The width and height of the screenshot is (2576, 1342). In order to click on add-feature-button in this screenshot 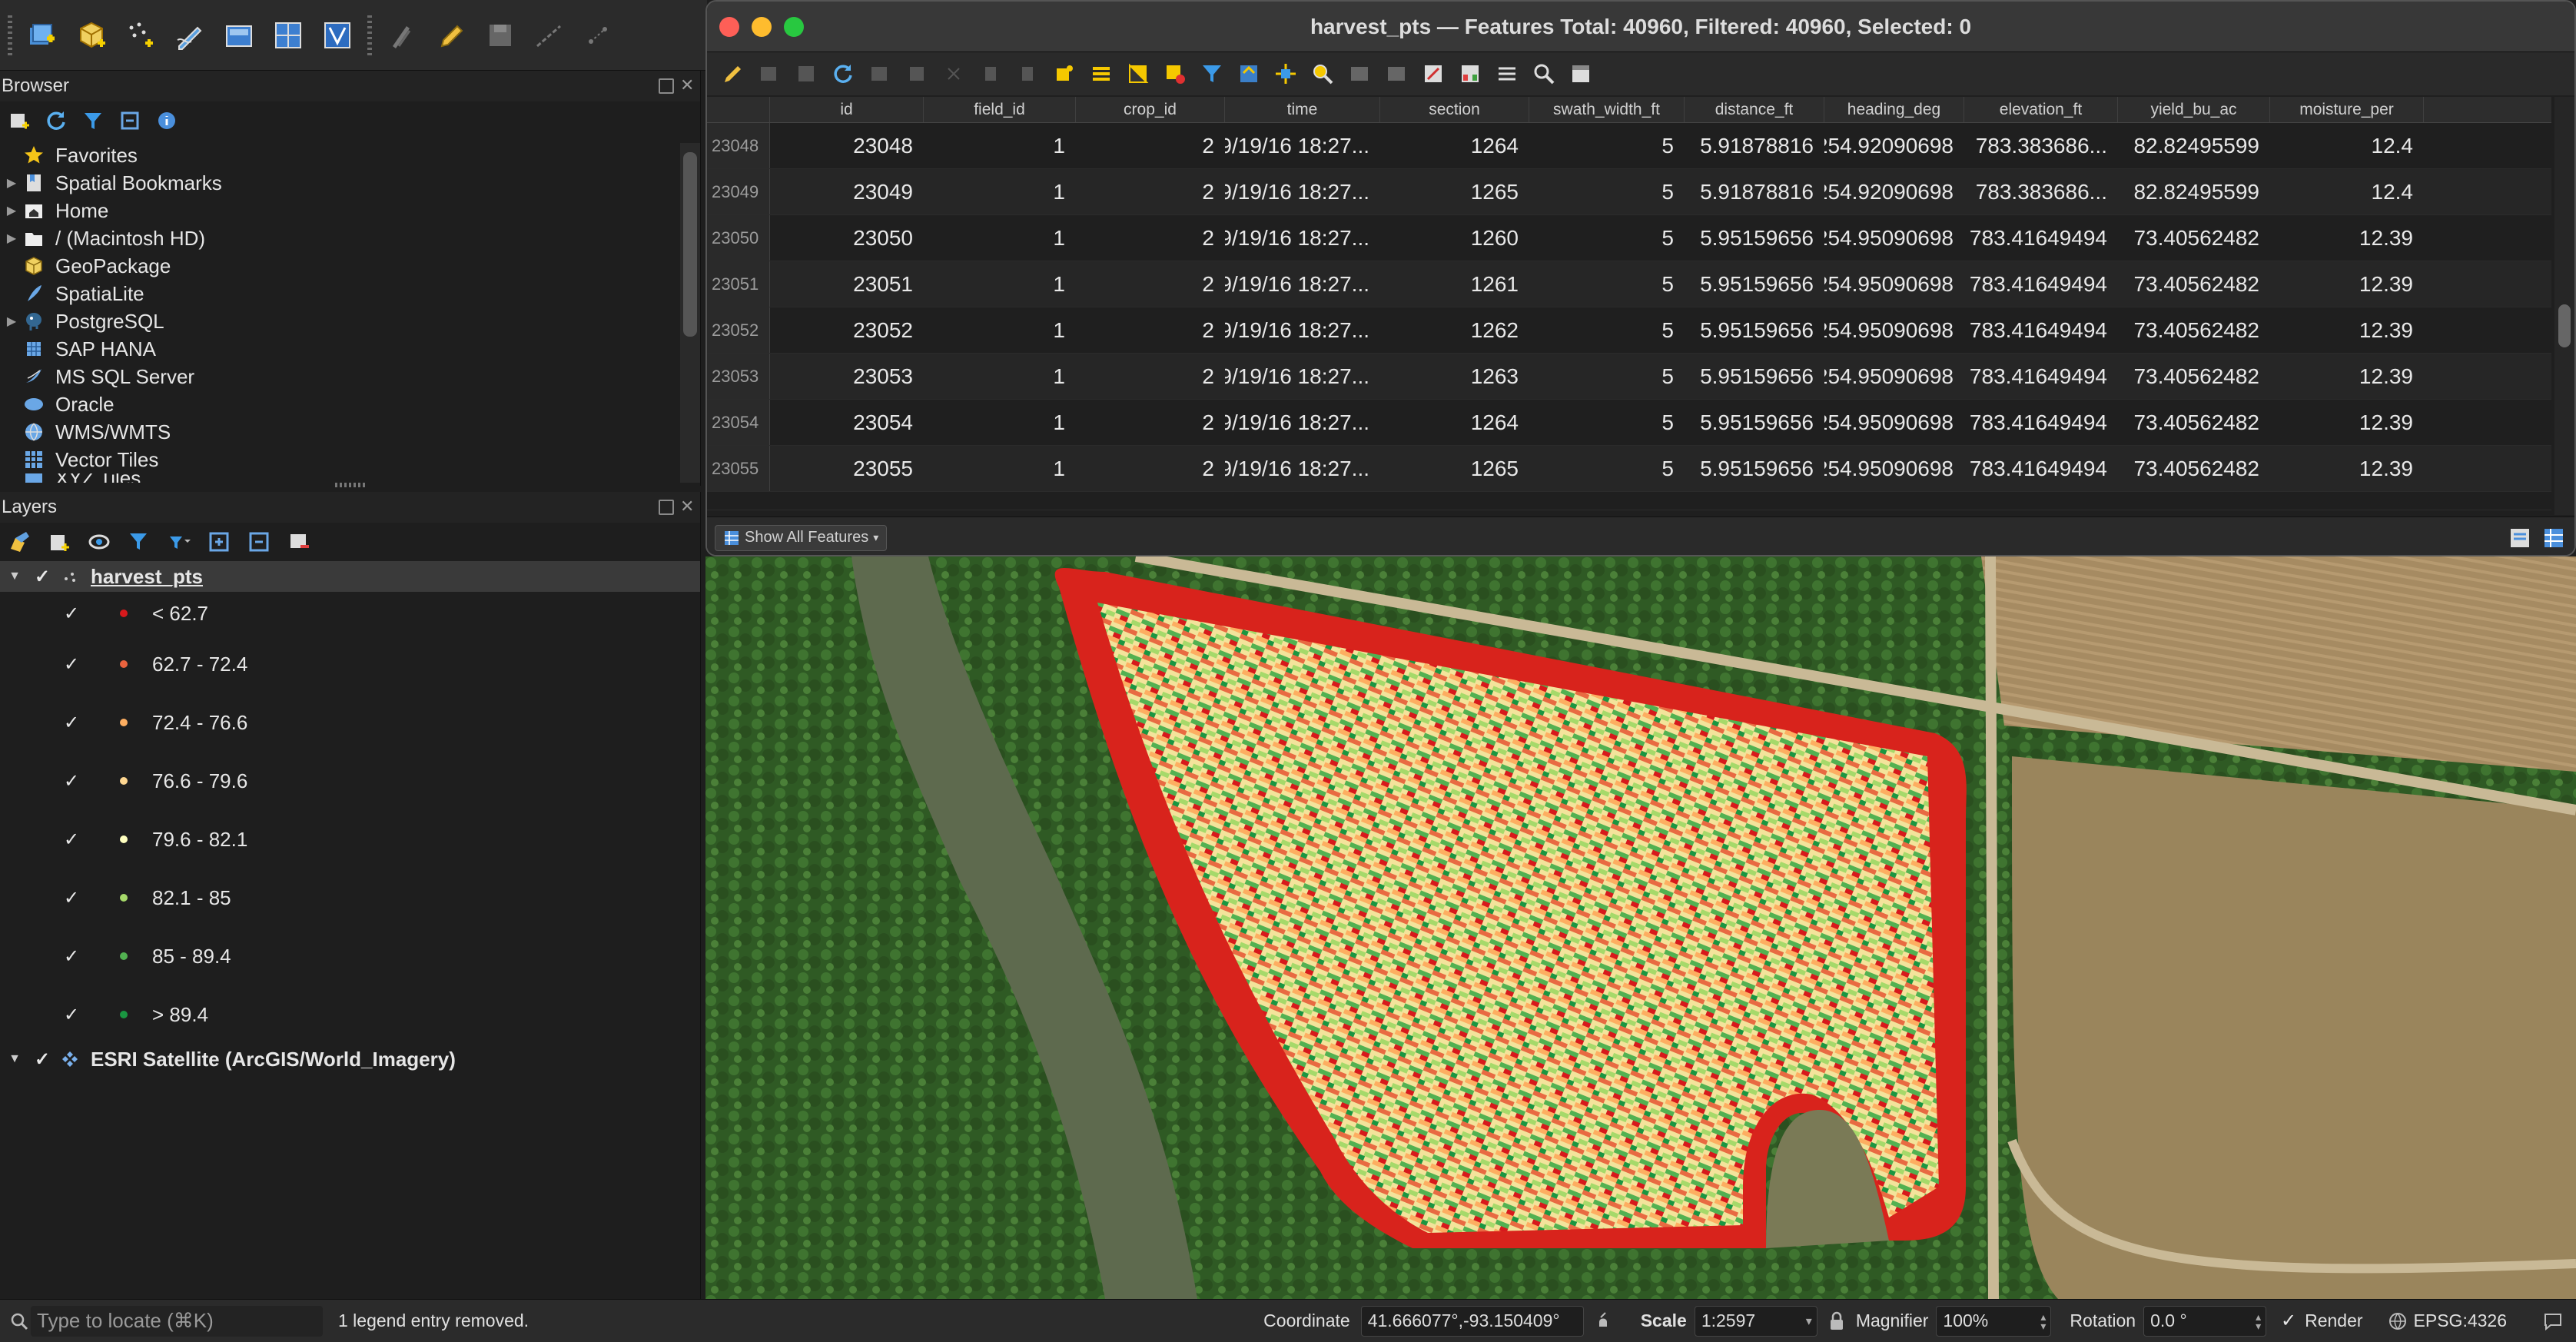, I will do `click(880, 74)`.